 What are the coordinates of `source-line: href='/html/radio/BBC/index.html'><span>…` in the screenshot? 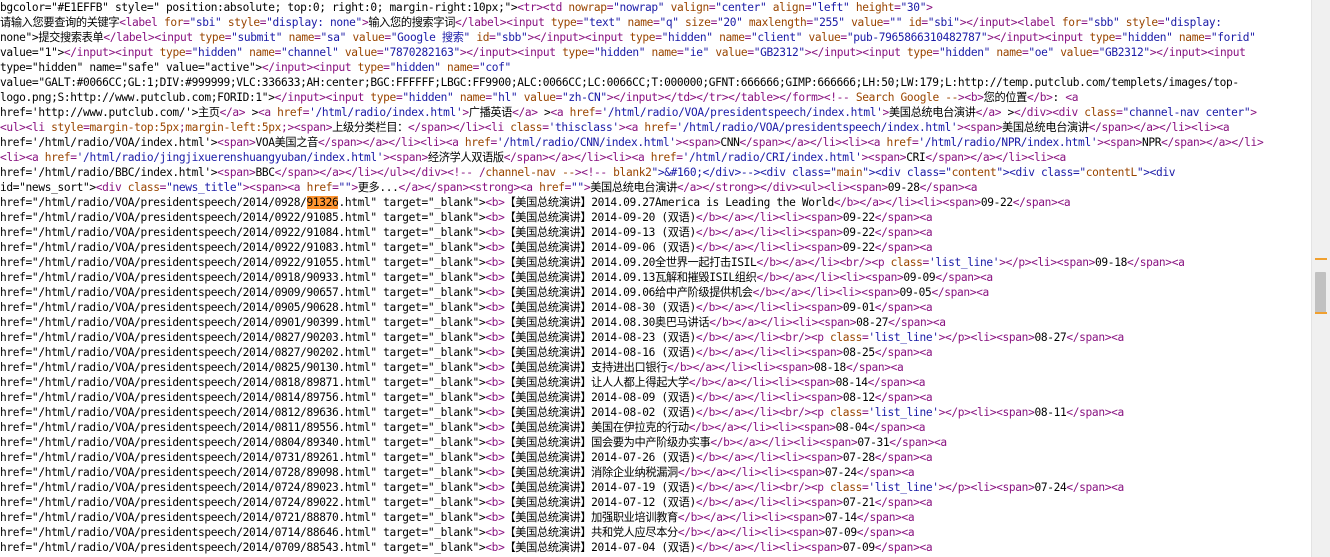 It's located at (588, 172).